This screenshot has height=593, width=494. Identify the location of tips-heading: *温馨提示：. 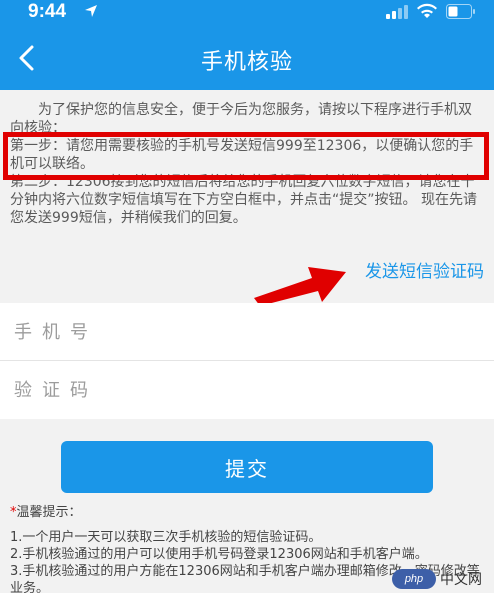
(250, 512).